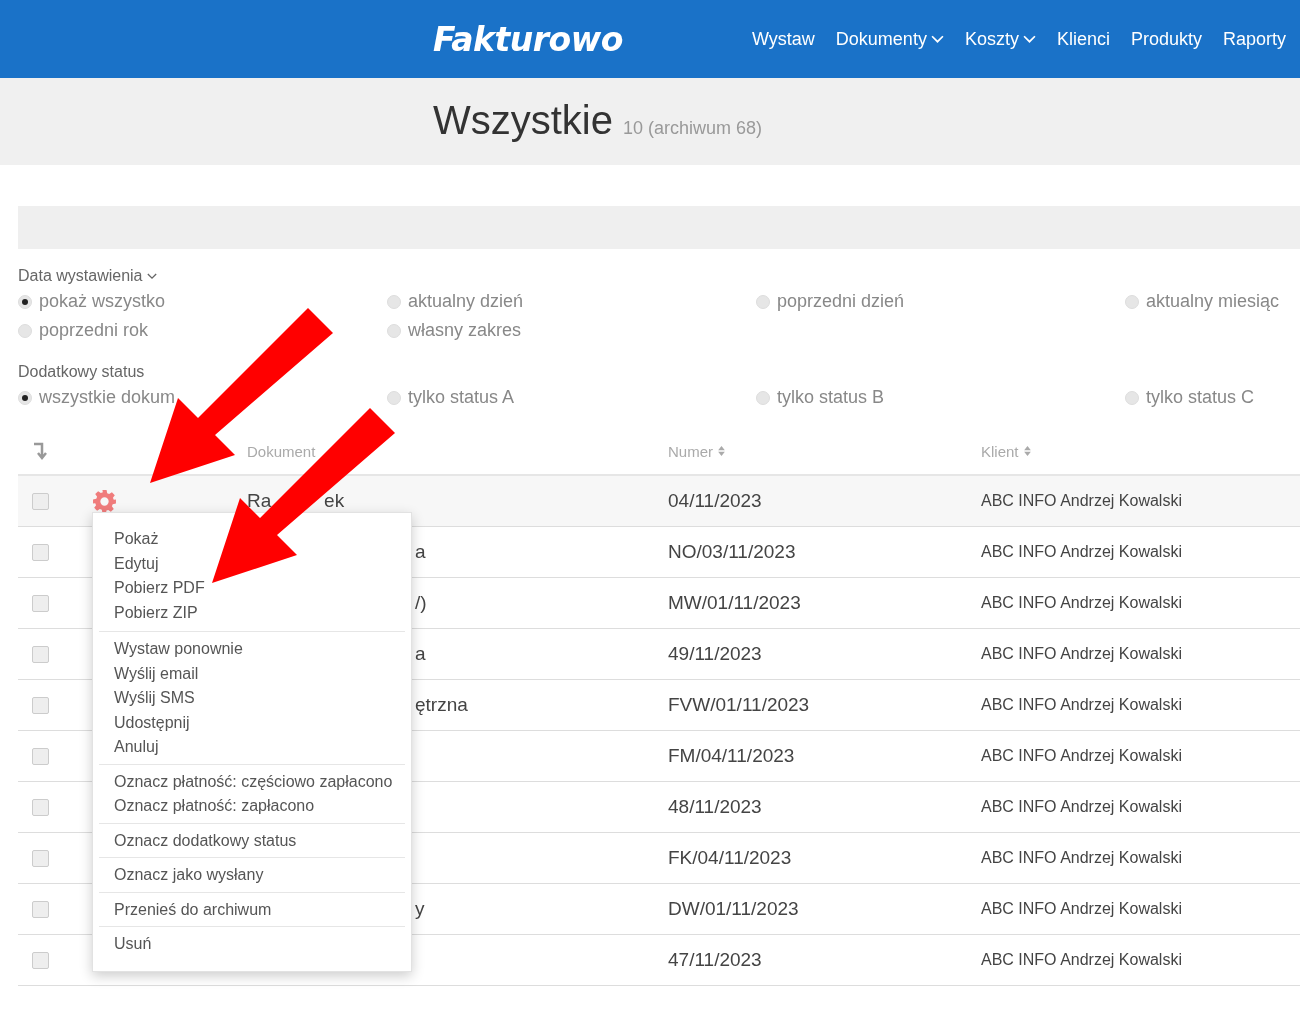 Image resolution: width=1300 pixels, height=1013 pixels. Describe the element at coordinates (252, 673) in the screenshot. I see `menu-item: Wyślij email` at that location.